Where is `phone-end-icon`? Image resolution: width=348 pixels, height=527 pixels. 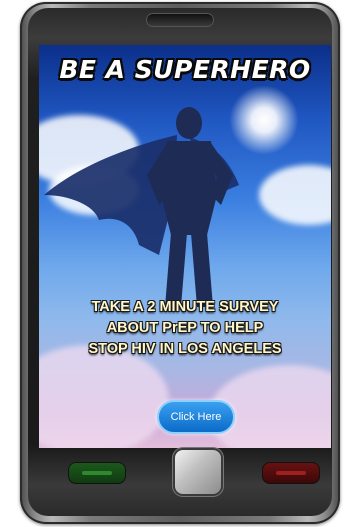 phone-end-icon is located at coordinates (291, 473).